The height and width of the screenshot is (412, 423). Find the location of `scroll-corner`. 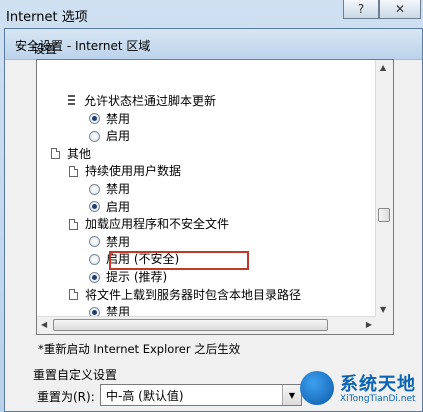

scroll-corner is located at coordinates (384, 325).